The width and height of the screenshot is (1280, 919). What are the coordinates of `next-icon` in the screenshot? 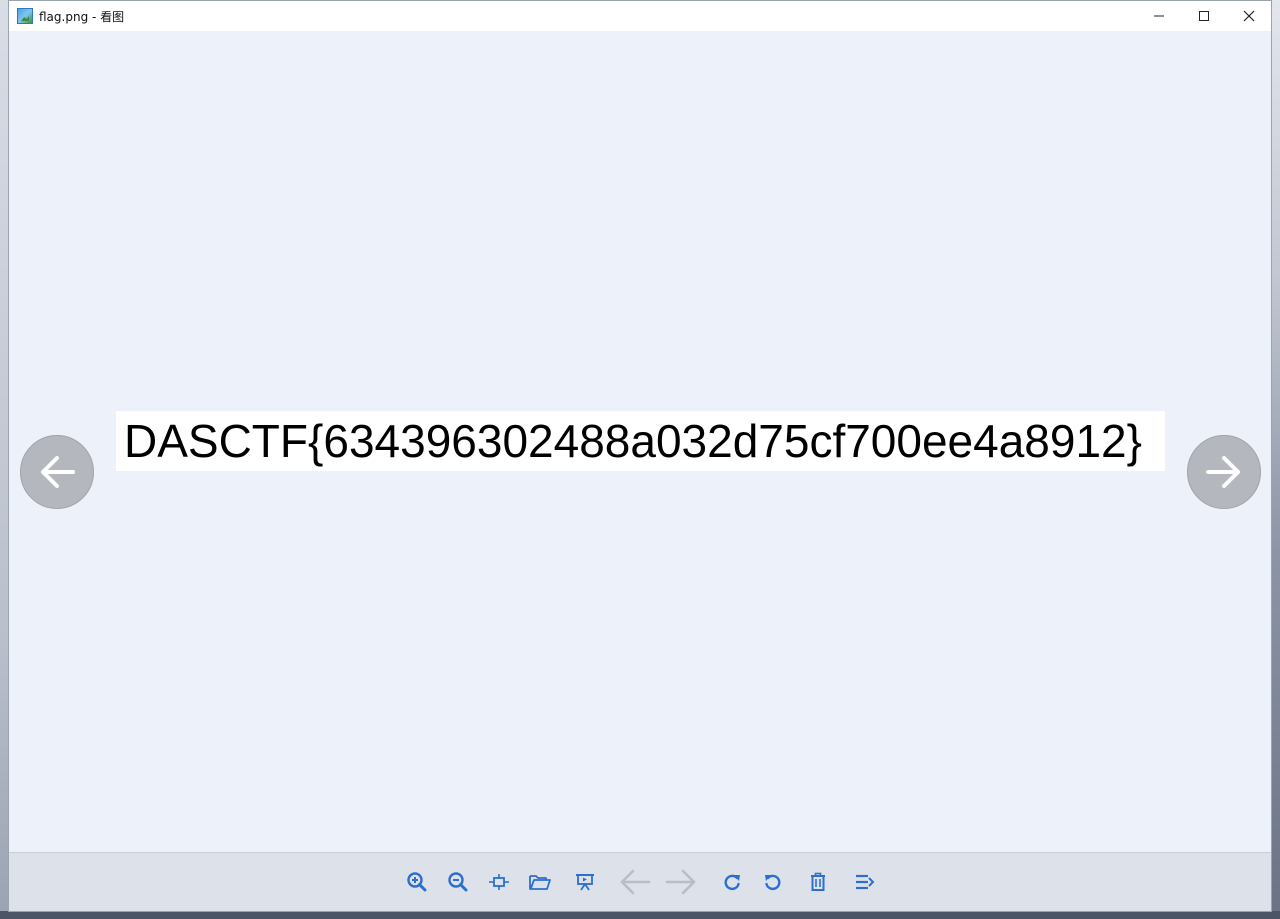 It's located at (680, 882).